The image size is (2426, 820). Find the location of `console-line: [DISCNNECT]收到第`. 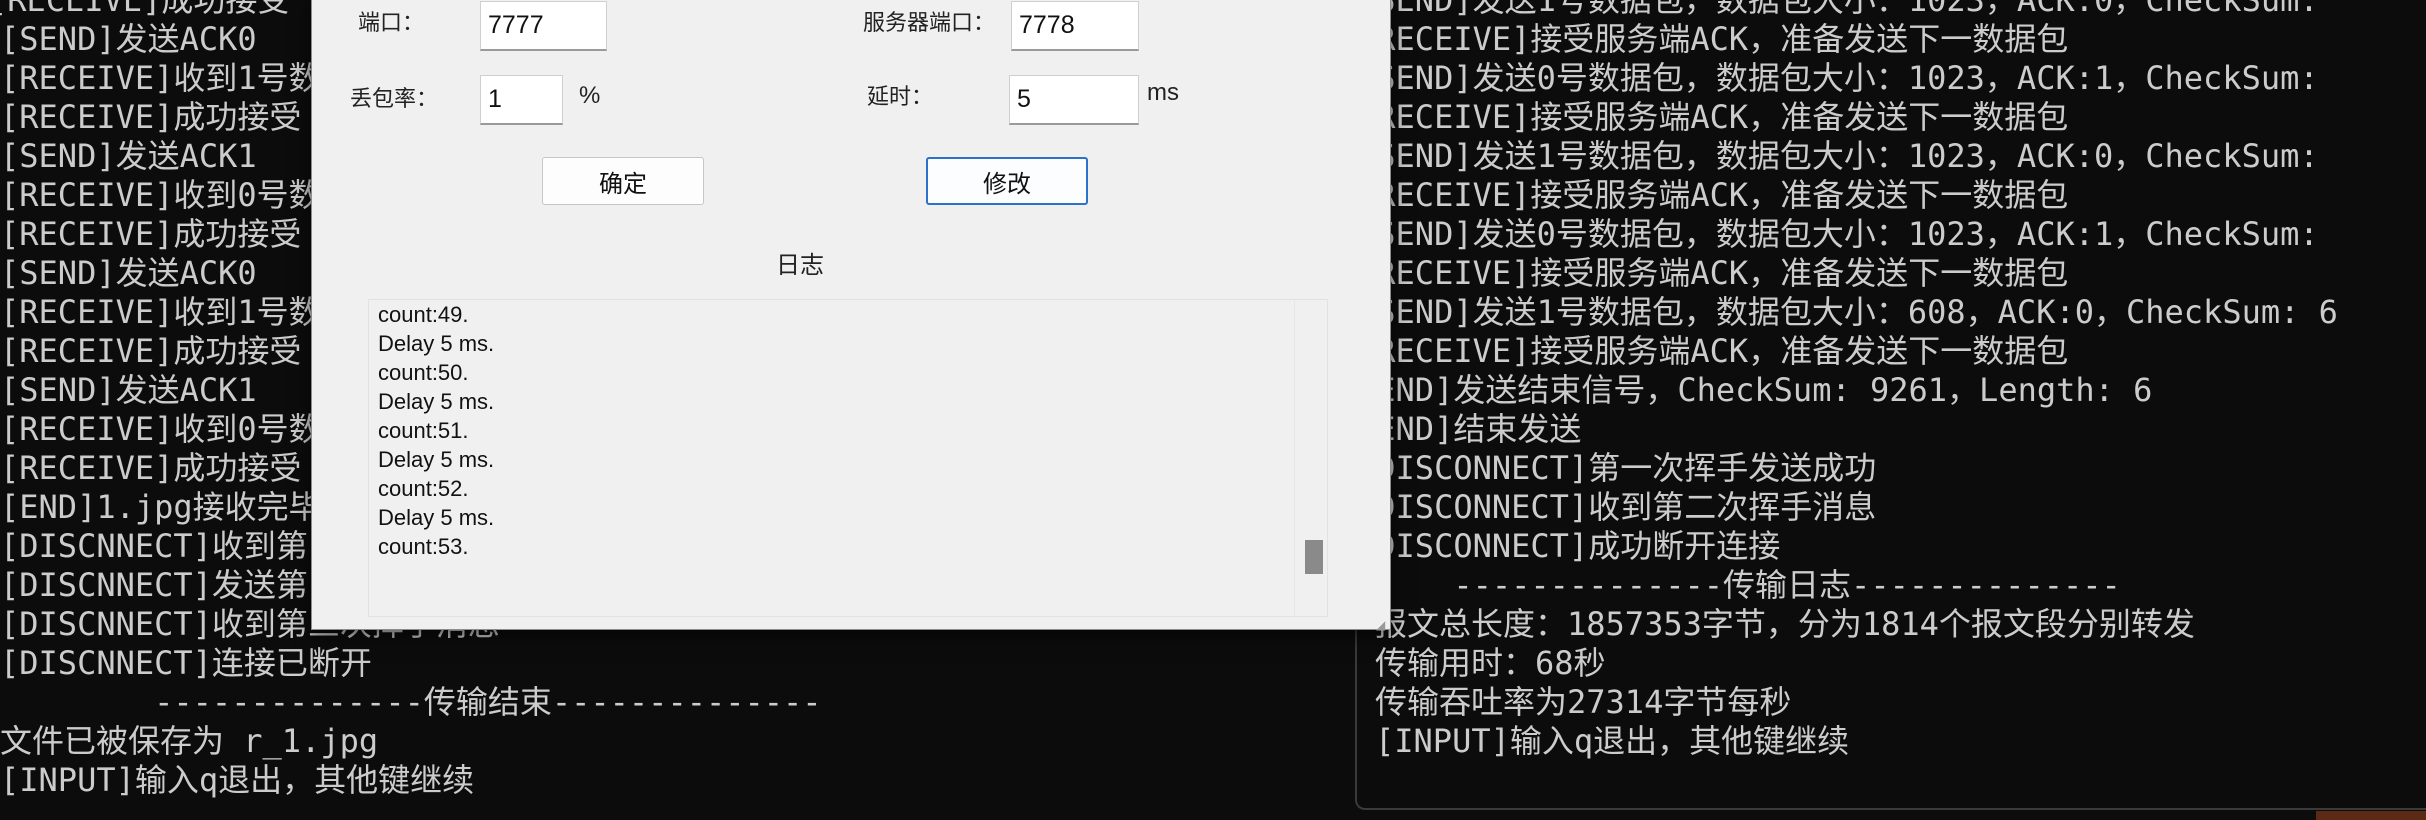

console-line: [DISCNNECT]收到第 is located at coordinates (154, 546).